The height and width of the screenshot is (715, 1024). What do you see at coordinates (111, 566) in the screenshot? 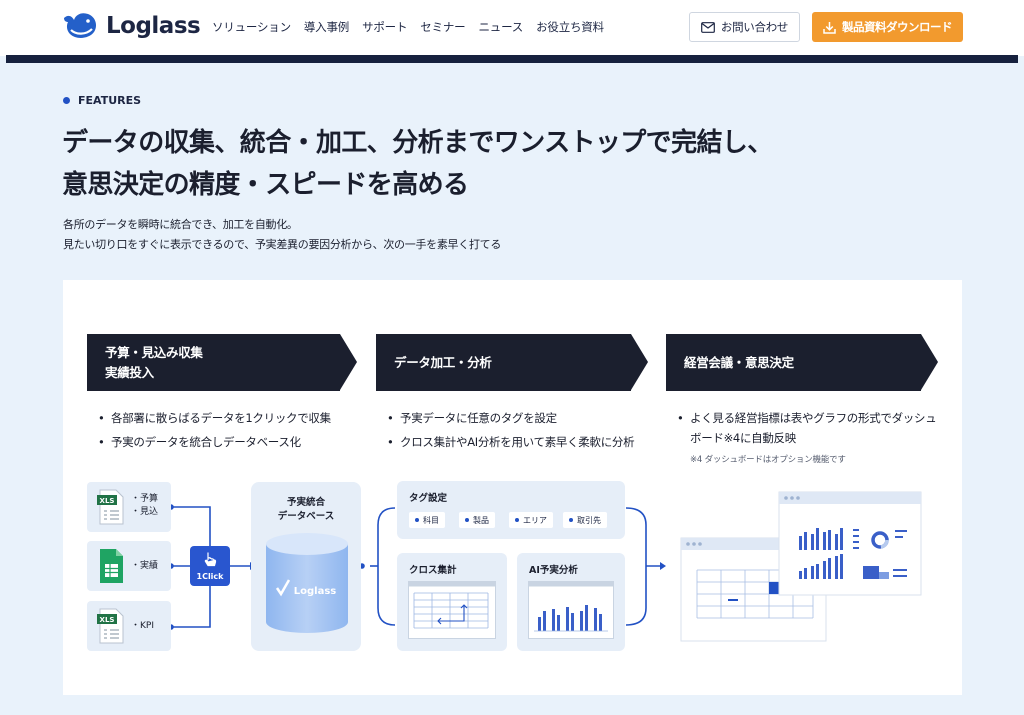
I see `sheets-file-icon` at bounding box center [111, 566].